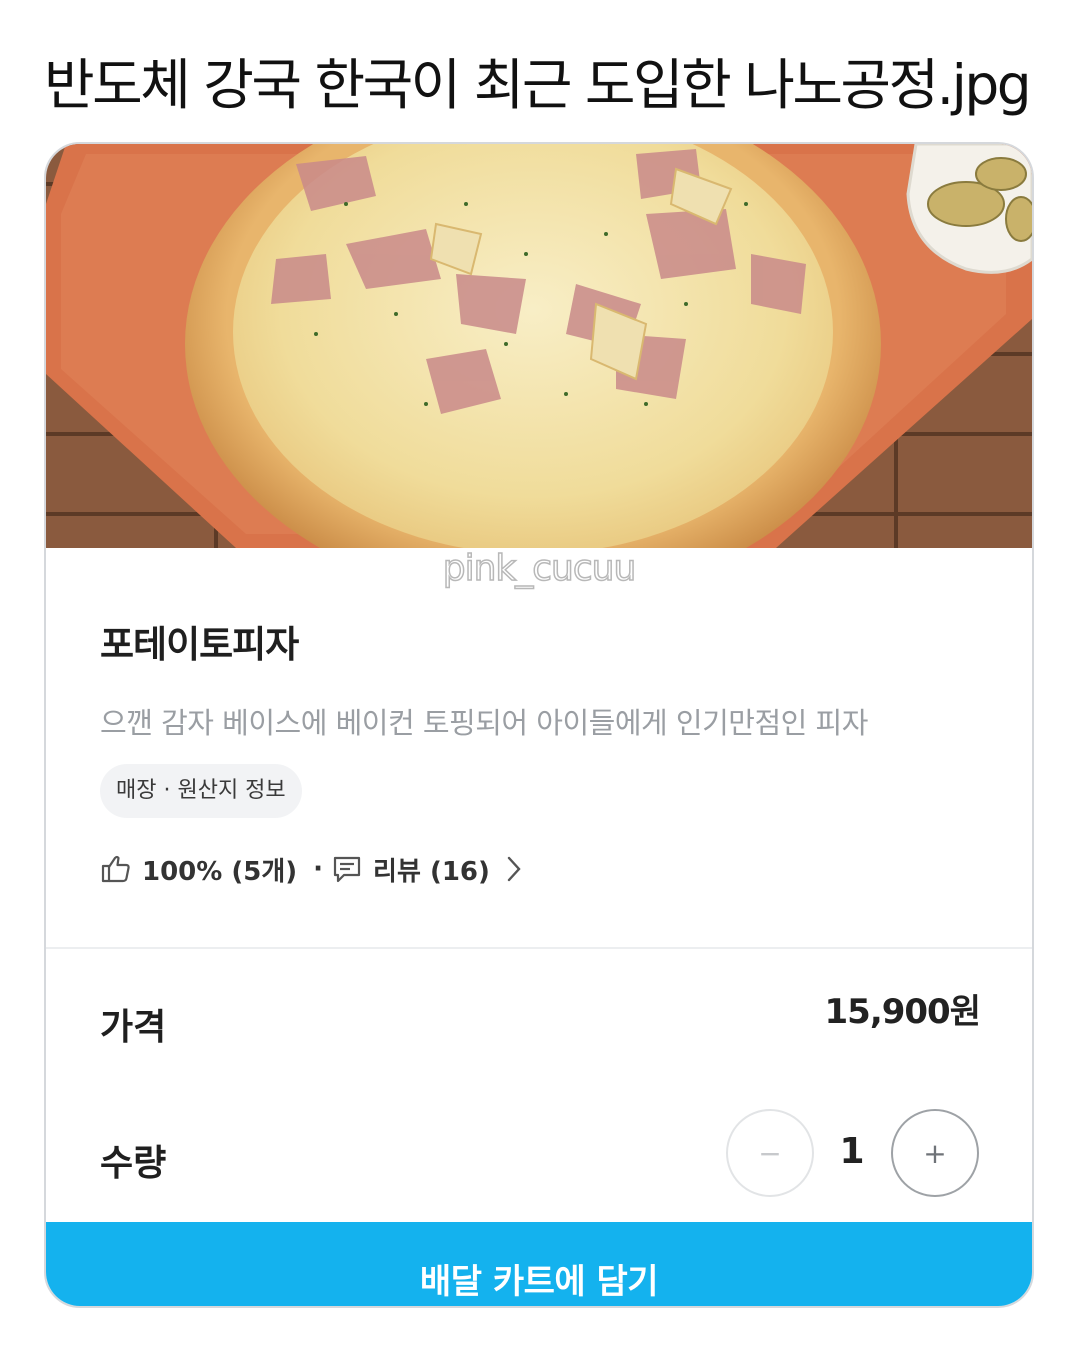 This screenshot has width=1080, height=1350. I want to click on chevron-right-icon, so click(514, 869).